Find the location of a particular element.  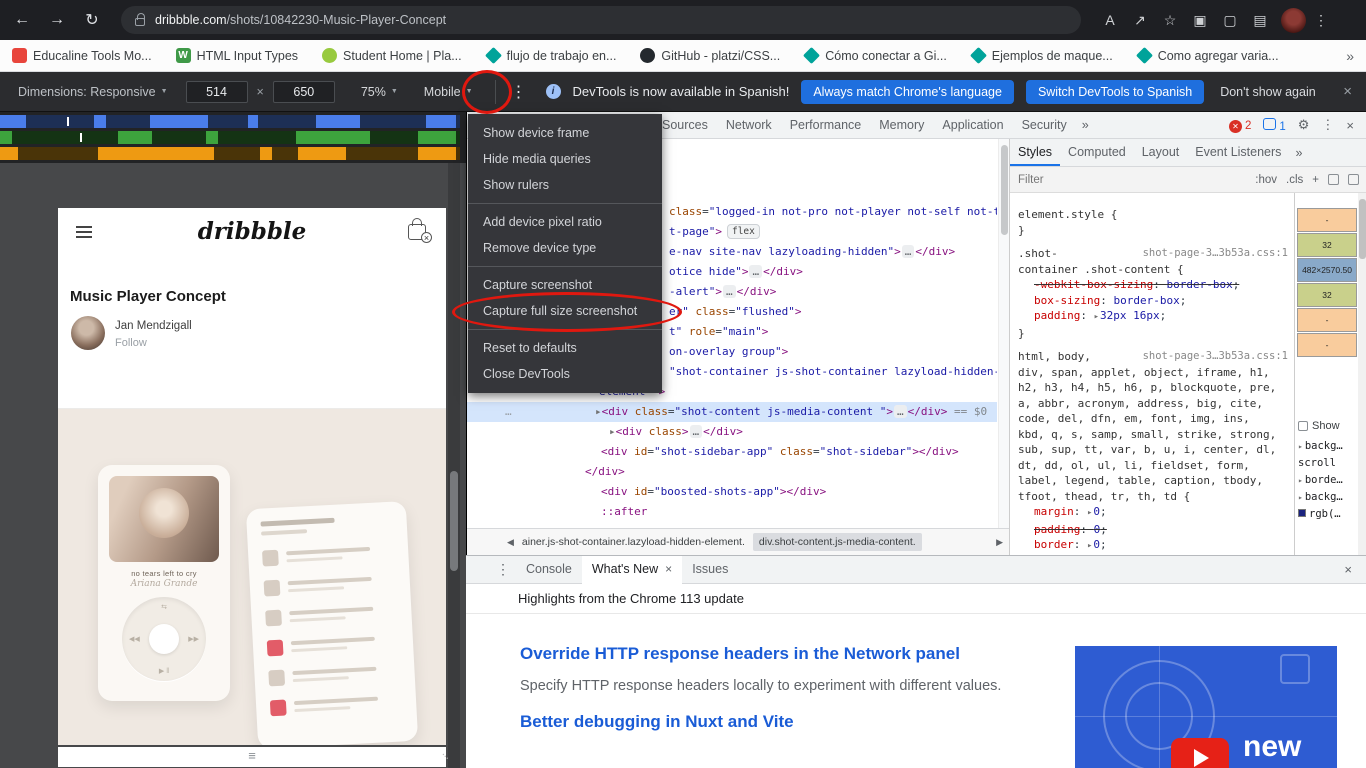

lock-icon is located at coordinates (140, 19).